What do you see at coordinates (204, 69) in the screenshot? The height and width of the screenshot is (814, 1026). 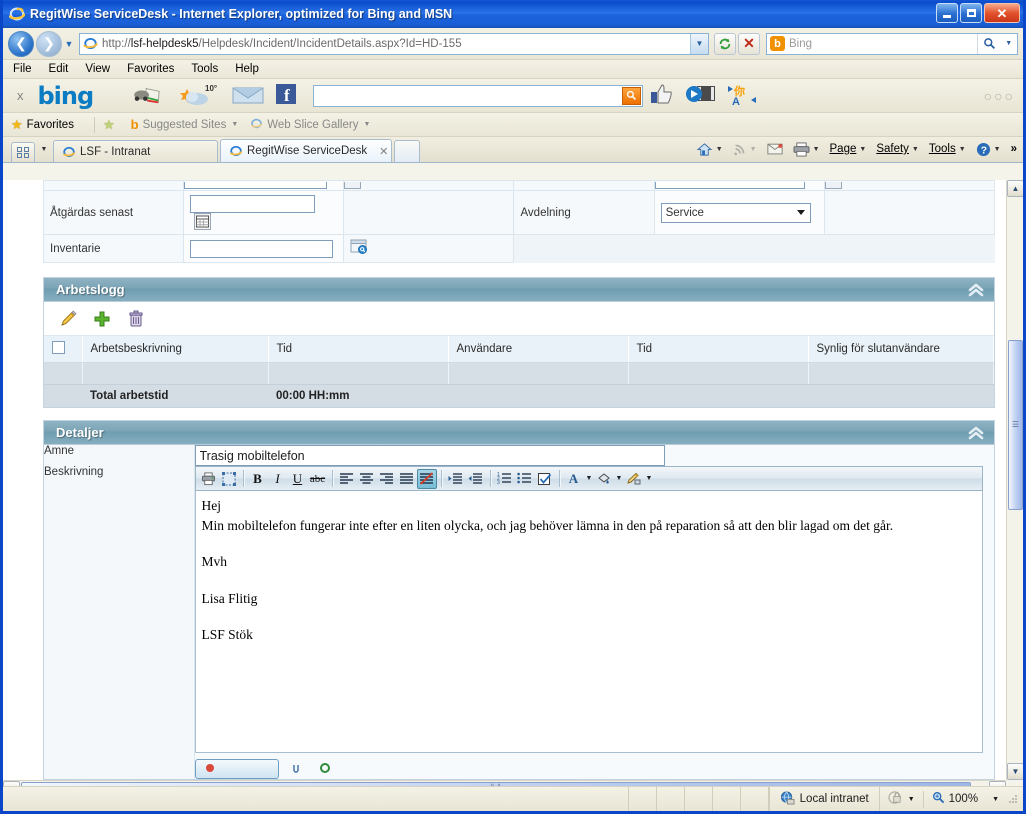 I see `menu-item-tools: Tools` at bounding box center [204, 69].